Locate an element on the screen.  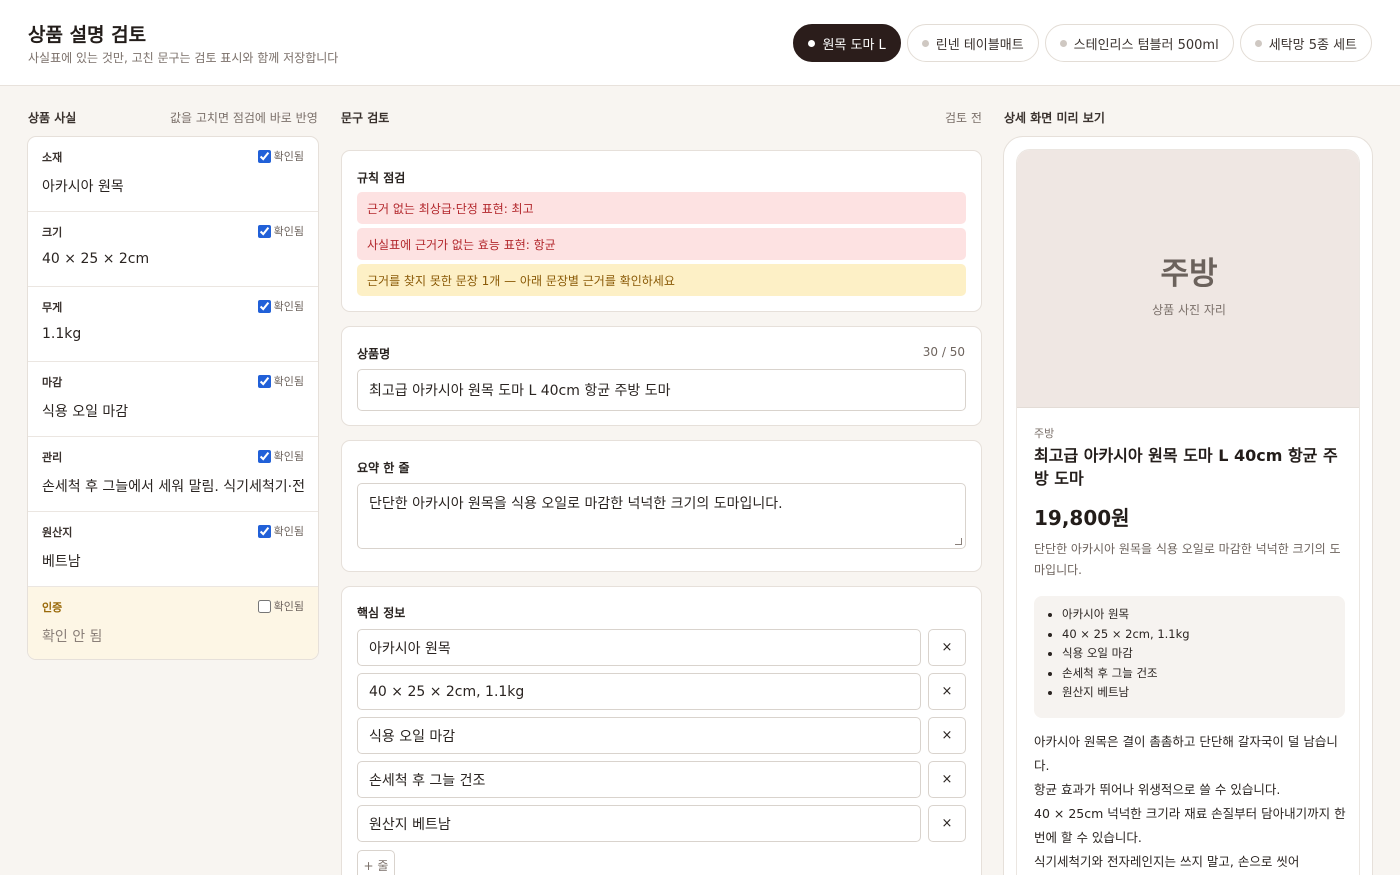
fact-label: 관리 is located at coordinates (52, 457).